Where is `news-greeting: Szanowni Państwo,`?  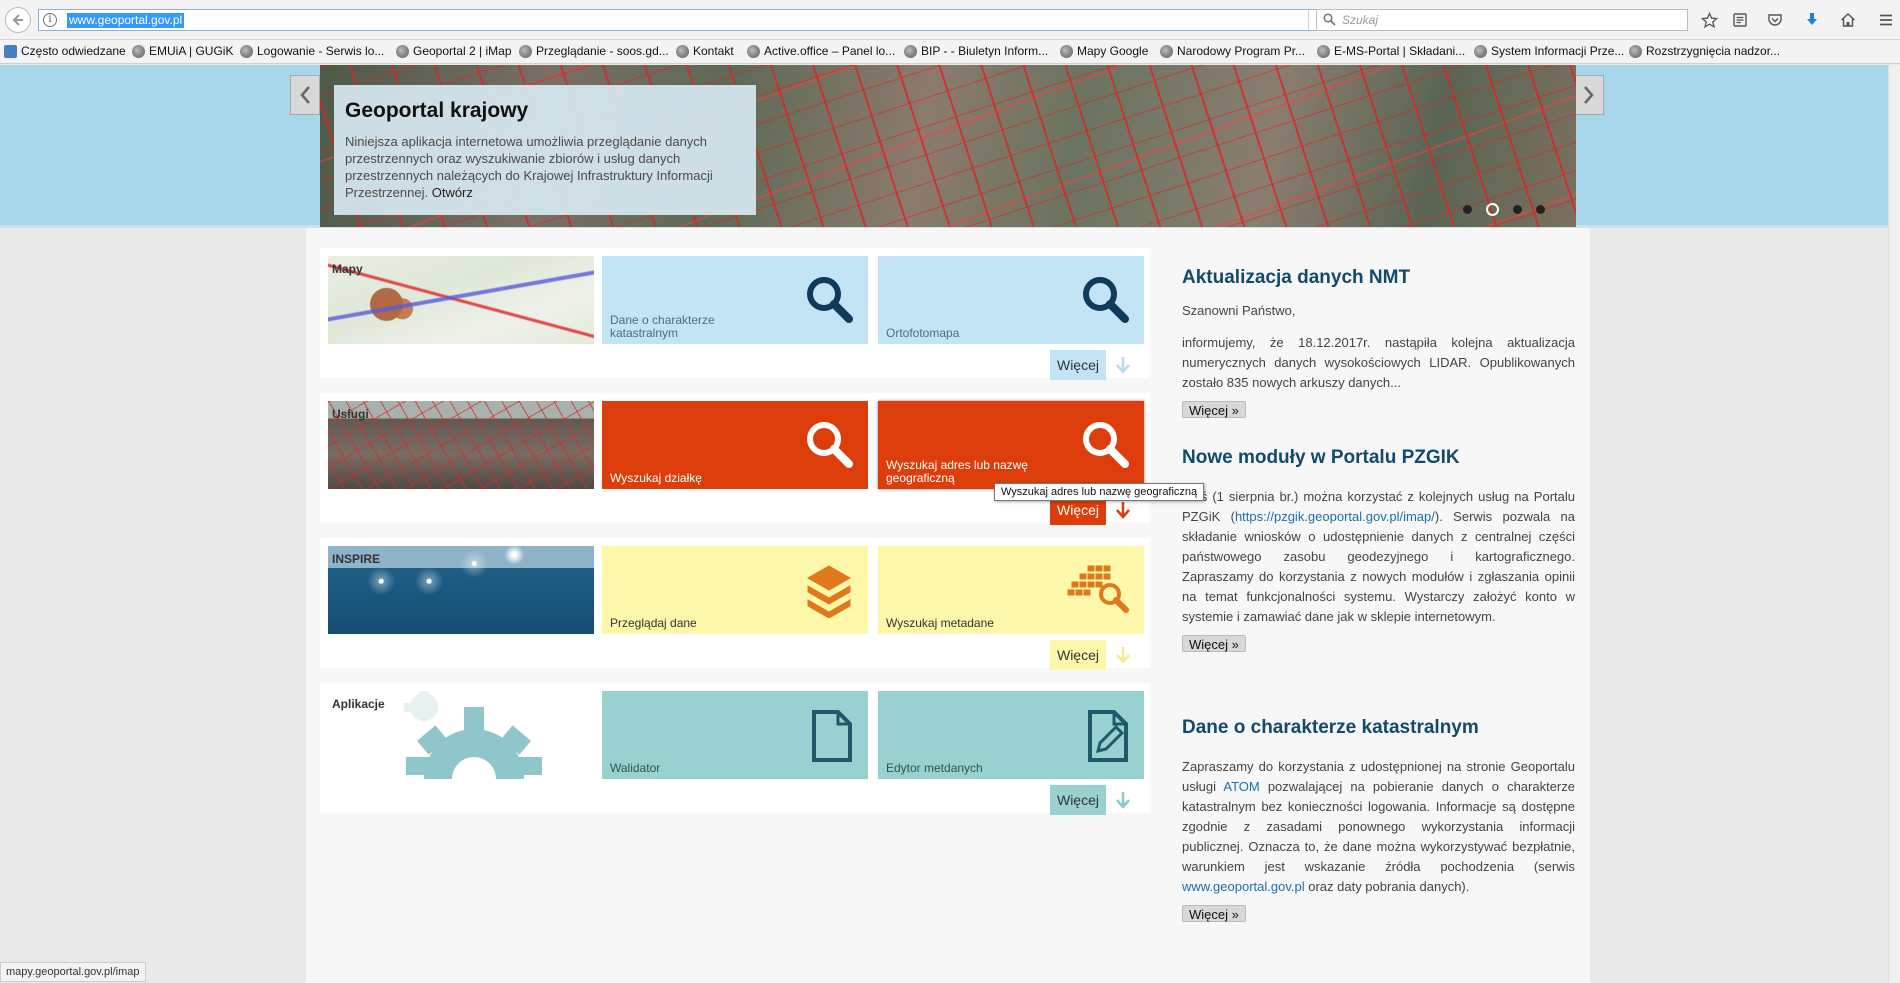
news-greeting: Szanowni Państwo, is located at coordinates (1239, 310).